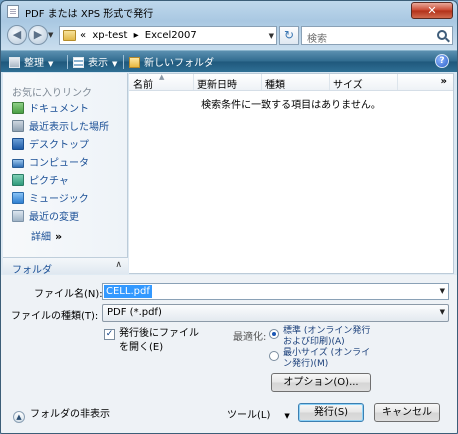 This screenshot has width=458, height=434. I want to click on title-bar: PDF または XPS 形式で発行 ✕, so click(229, 11).